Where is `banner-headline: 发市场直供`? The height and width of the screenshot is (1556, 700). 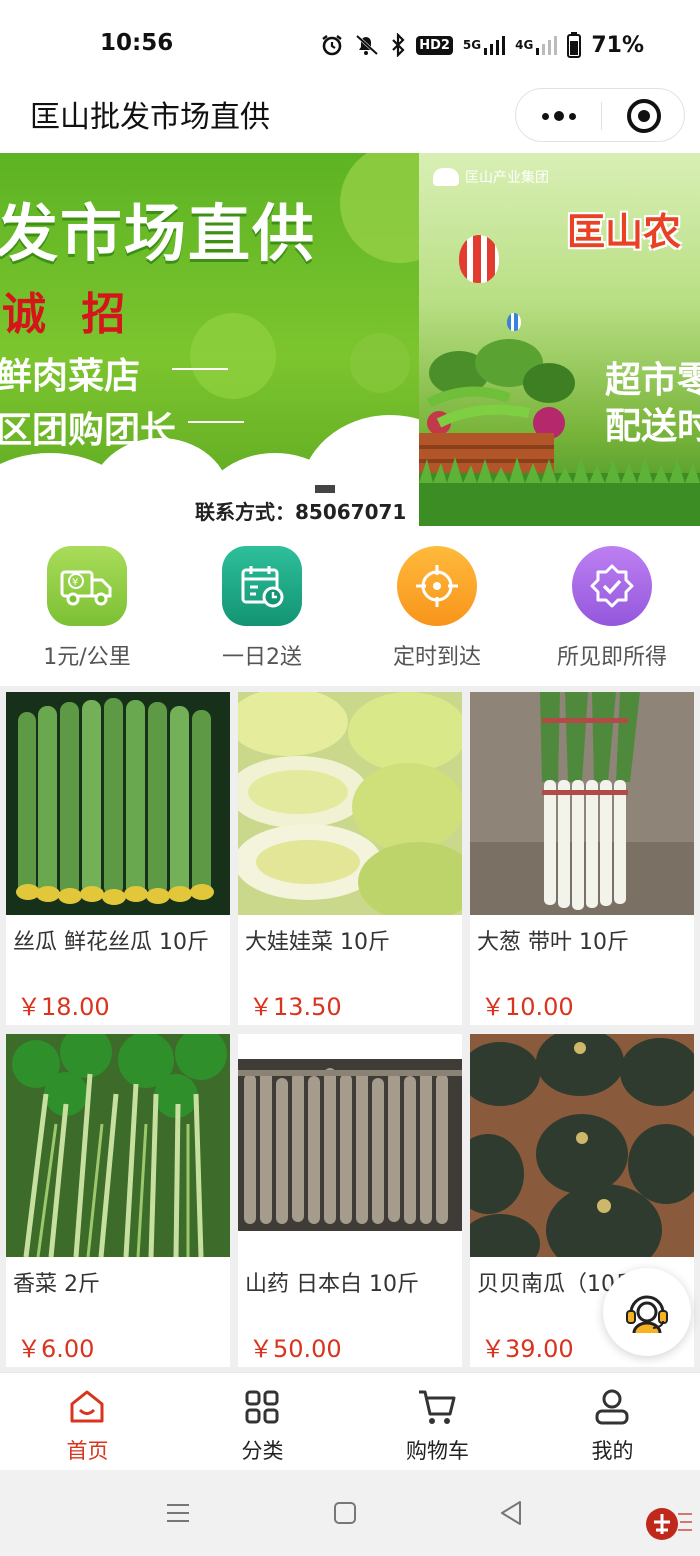 banner-headline: 发市场直供 is located at coordinates (158, 233).